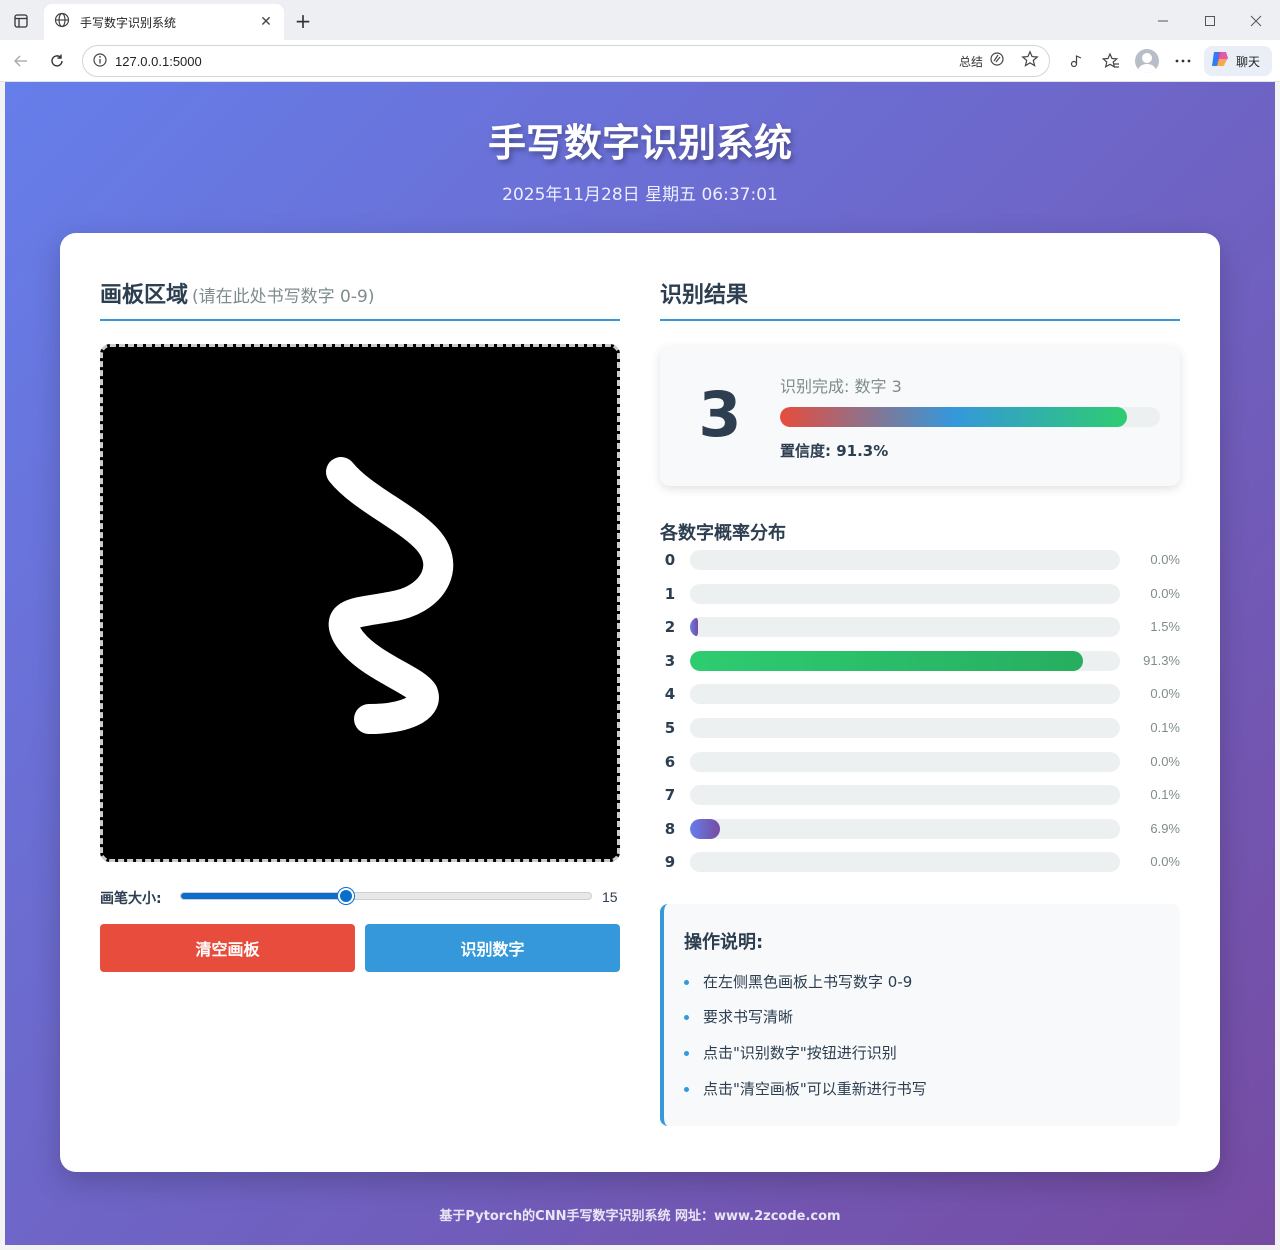 The height and width of the screenshot is (1250, 1280). I want to click on brush-size-fill, so click(263, 896).